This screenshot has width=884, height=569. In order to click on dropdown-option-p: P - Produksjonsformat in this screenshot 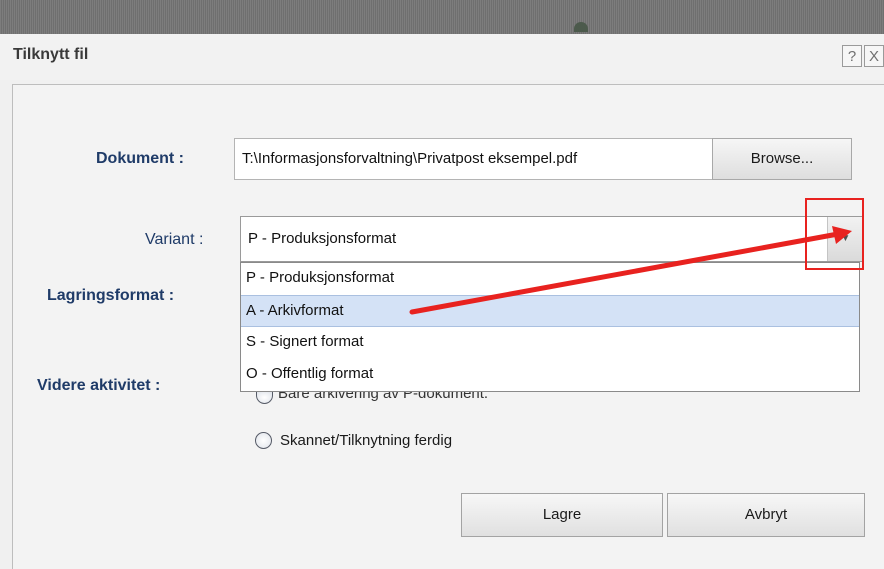, I will do `click(550, 279)`.